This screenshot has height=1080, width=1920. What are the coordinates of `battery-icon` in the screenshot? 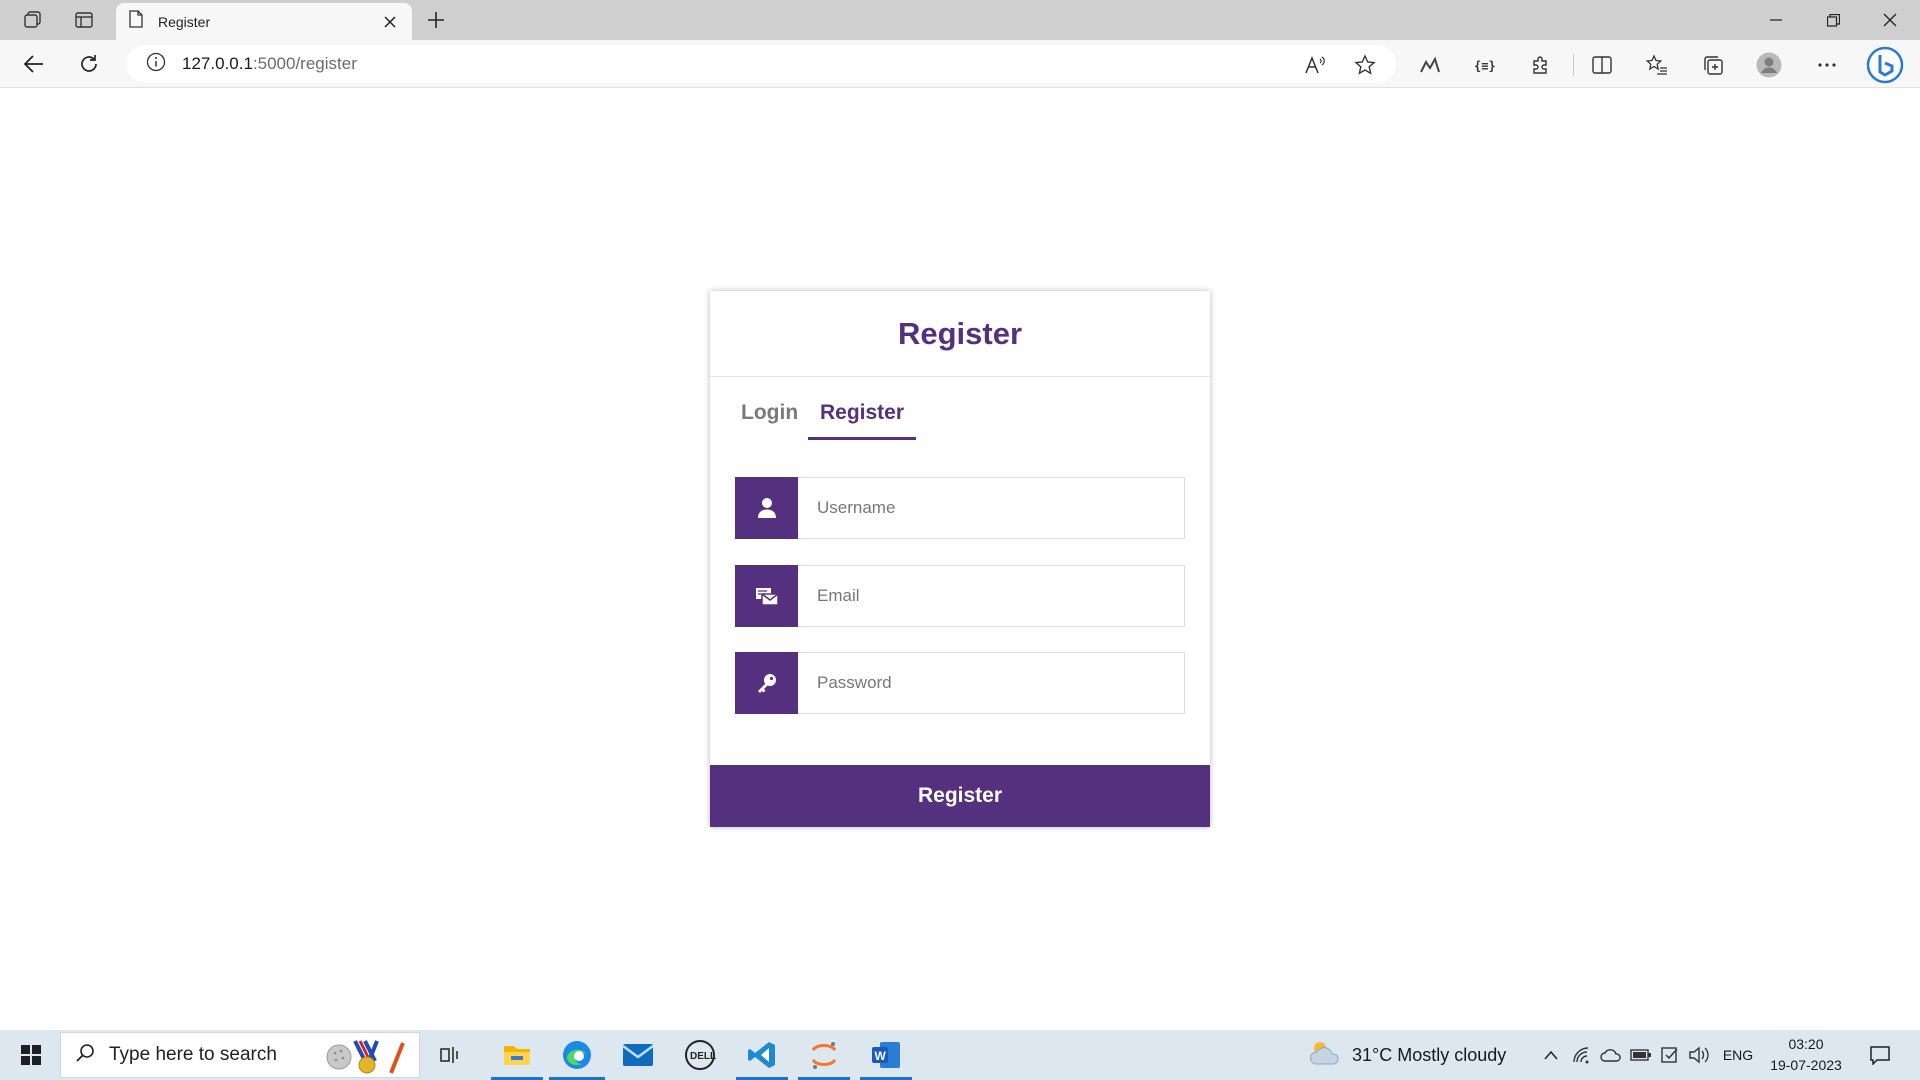 It's located at (1641, 1055).